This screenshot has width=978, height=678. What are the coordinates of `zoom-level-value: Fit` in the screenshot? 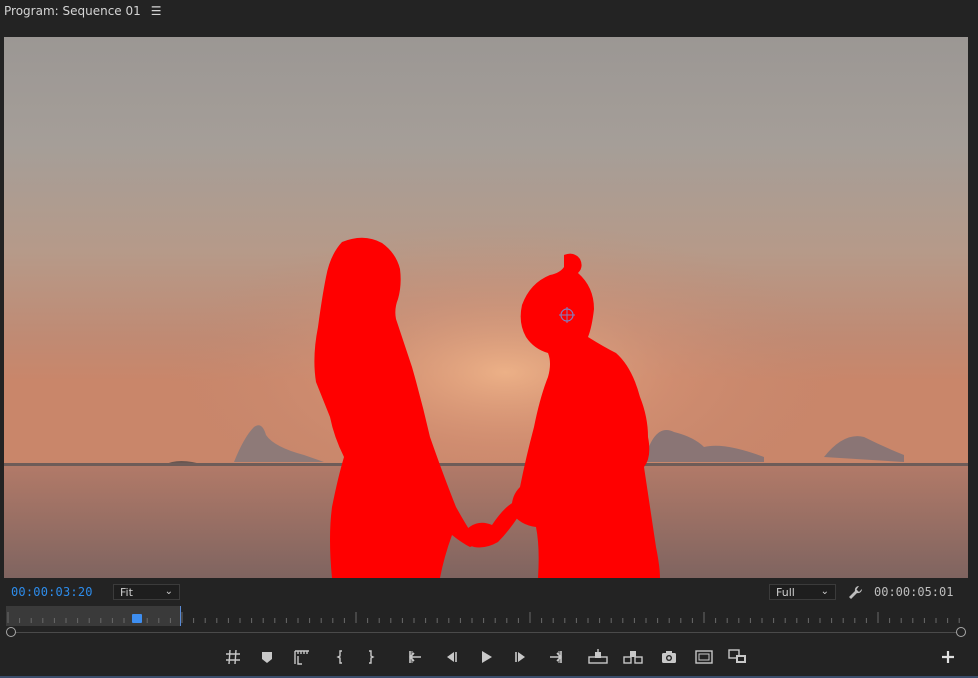 It's located at (126, 592).